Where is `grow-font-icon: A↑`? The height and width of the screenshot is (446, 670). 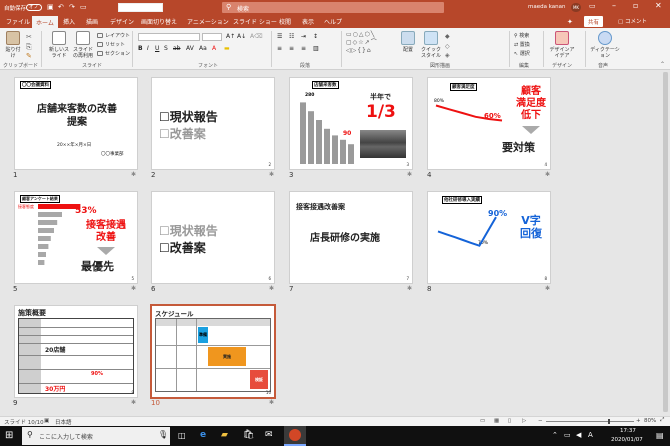
grow-font-icon: A↑ is located at coordinates (230, 36).